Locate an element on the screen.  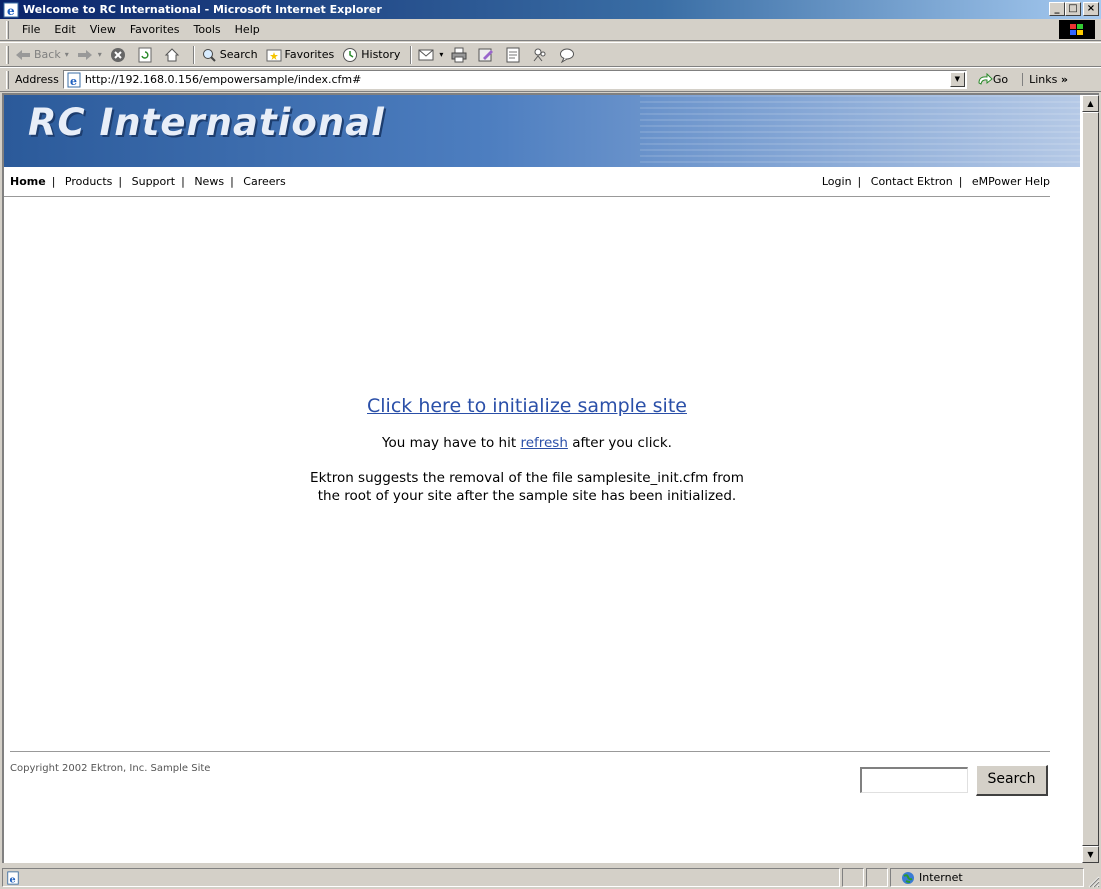
forward-button: ▾ is located at coordinates (89, 55).